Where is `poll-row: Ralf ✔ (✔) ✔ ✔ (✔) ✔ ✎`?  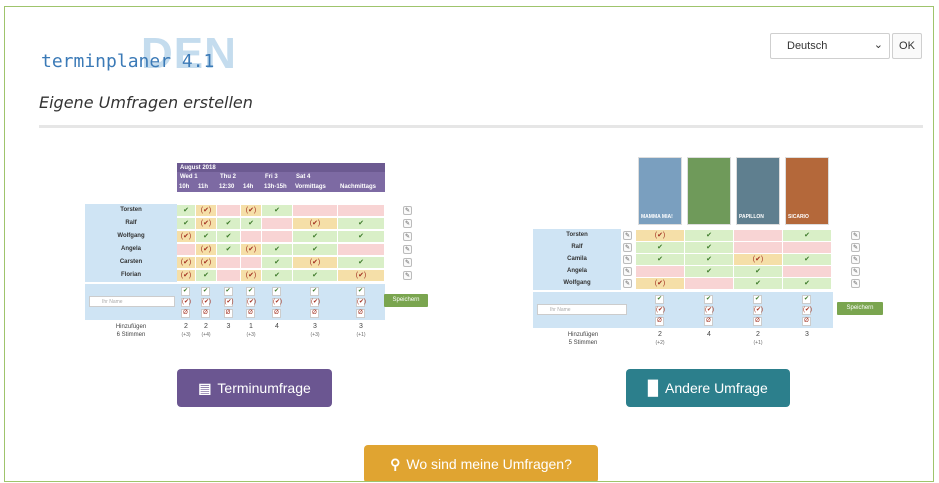
poll-row: Ralf ✔ (✔) ✔ ✔ (✔) ✔ ✎ is located at coordinates (250, 223).